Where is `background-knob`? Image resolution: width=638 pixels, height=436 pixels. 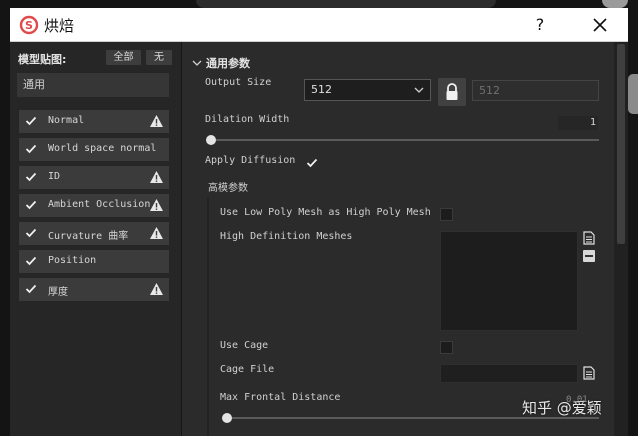
background-knob is located at coordinates (615, 4).